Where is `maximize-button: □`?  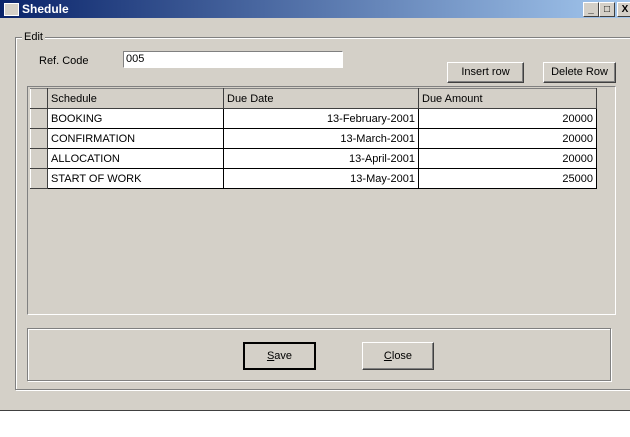 maximize-button: □ is located at coordinates (607, 9).